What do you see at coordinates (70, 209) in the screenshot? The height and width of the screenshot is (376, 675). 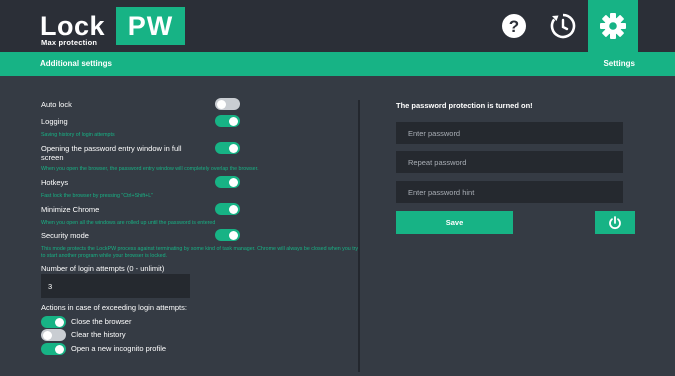 I see `minimize-chrome-label: Minimize Chrome` at bounding box center [70, 209].